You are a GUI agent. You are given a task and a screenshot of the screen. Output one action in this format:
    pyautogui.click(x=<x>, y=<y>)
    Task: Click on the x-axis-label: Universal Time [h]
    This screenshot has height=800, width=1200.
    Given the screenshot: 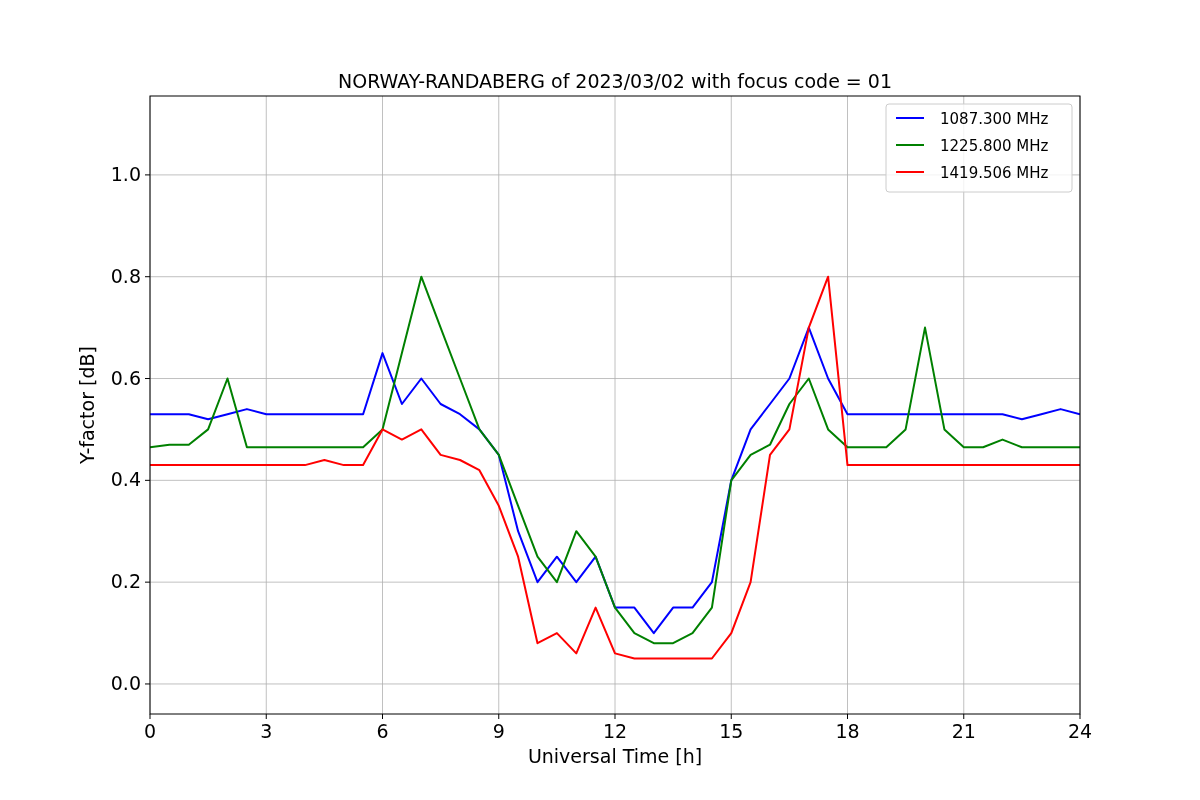 What is the action you would take?
    pyautogui.click(x=615, y=756)
    